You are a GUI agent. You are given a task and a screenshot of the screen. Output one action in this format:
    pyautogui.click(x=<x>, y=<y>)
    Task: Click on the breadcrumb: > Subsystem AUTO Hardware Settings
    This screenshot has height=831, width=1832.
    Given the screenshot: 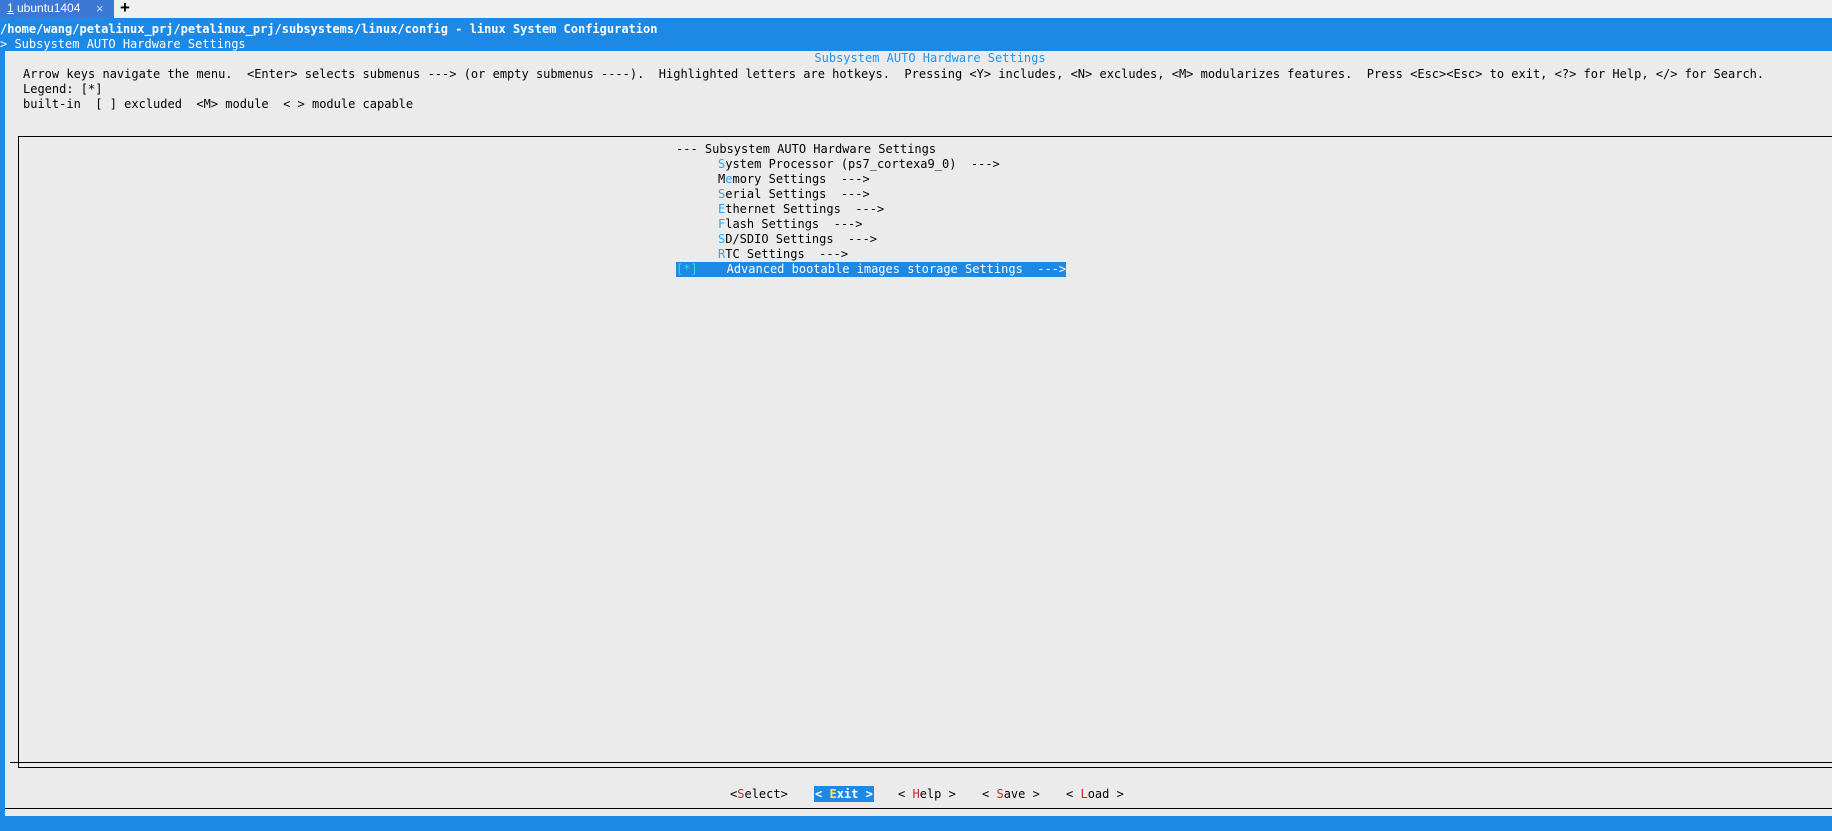 What is the action you would take?
    pyautogui.click(x=123, y=44)
    